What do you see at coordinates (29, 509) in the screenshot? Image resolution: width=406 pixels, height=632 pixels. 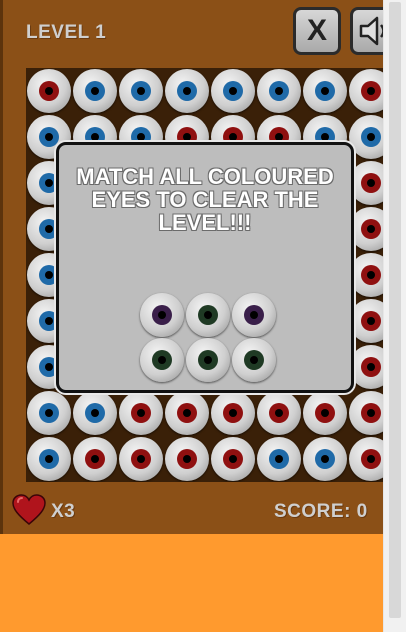 I see `heart-icon` at bounding box center [29, 509].